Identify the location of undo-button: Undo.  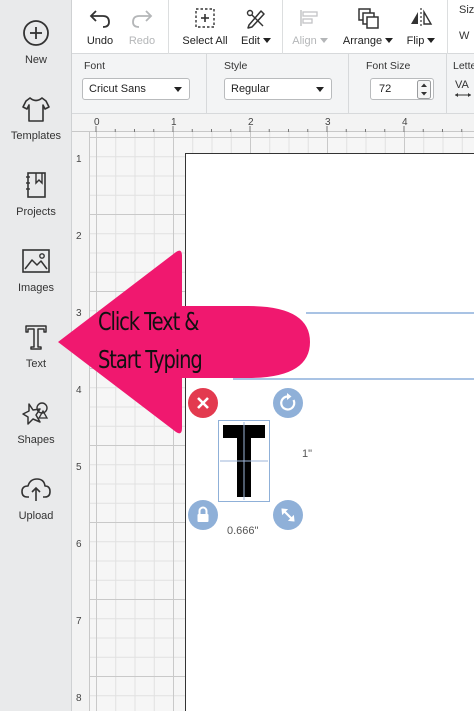
(100, 27).